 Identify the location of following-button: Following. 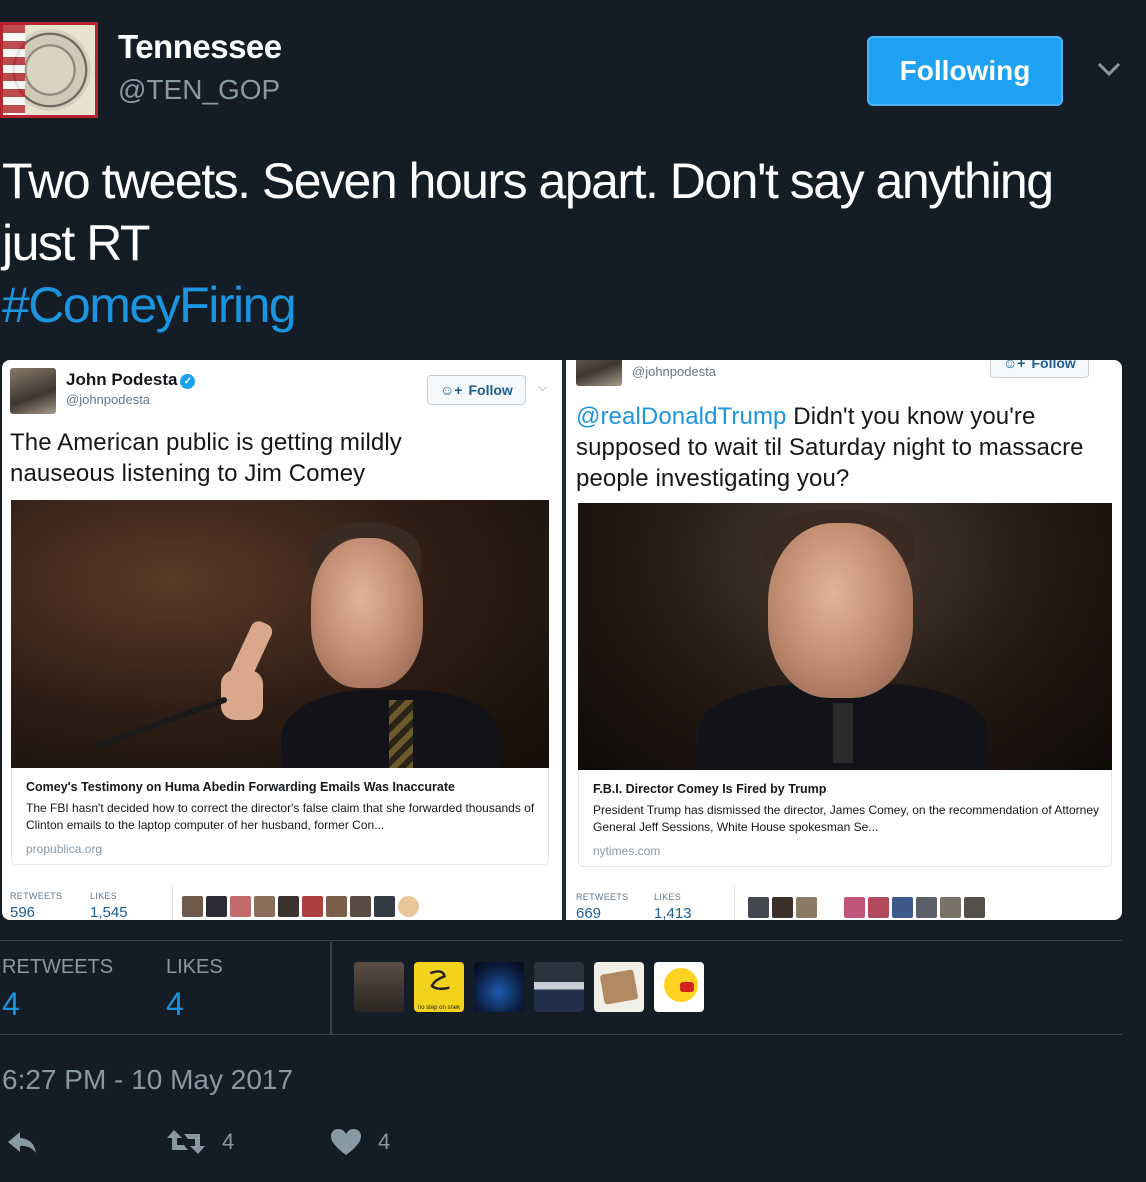
(965, 71).